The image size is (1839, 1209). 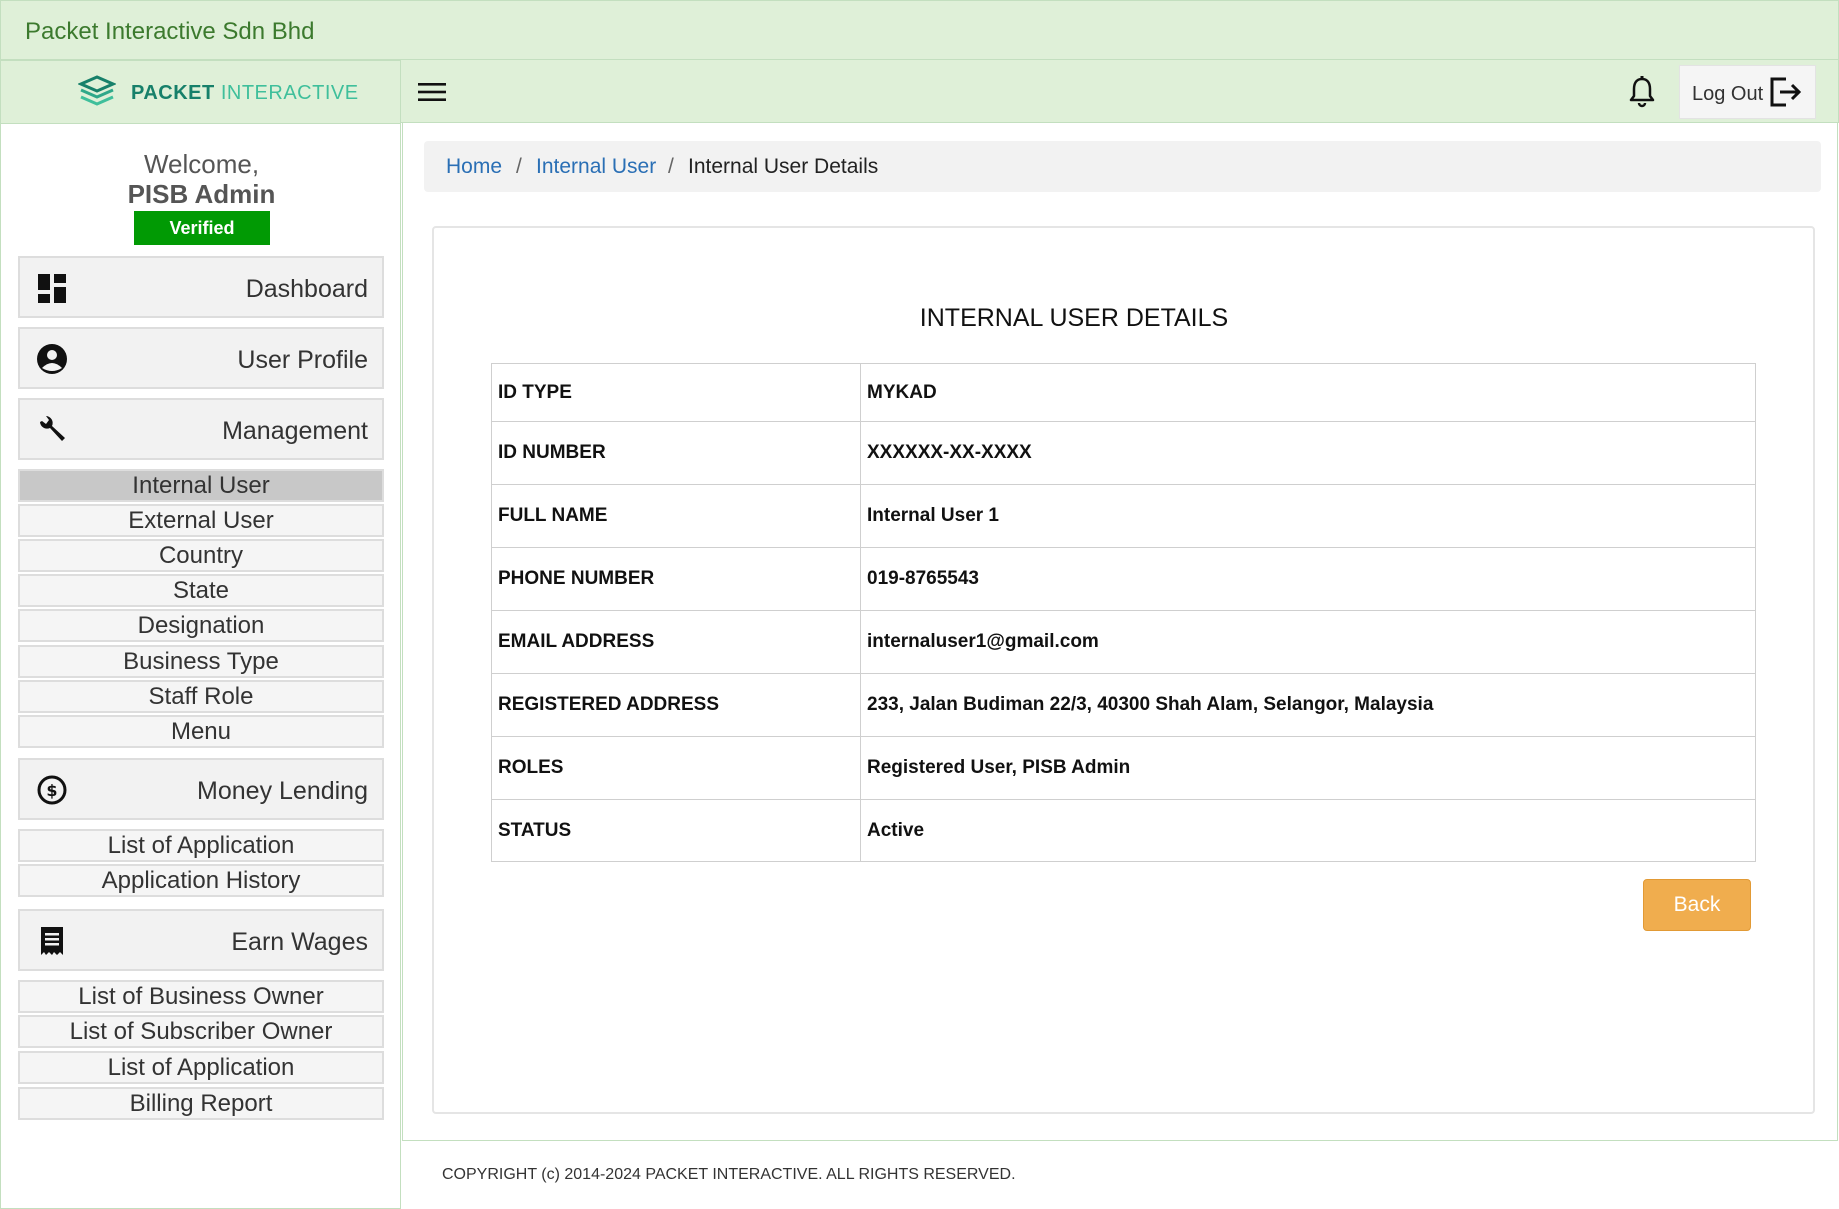 What do you see at coordinates (52, 428) in the screenshot?
I see `wrench-icon` at bounding box center [52, 428].